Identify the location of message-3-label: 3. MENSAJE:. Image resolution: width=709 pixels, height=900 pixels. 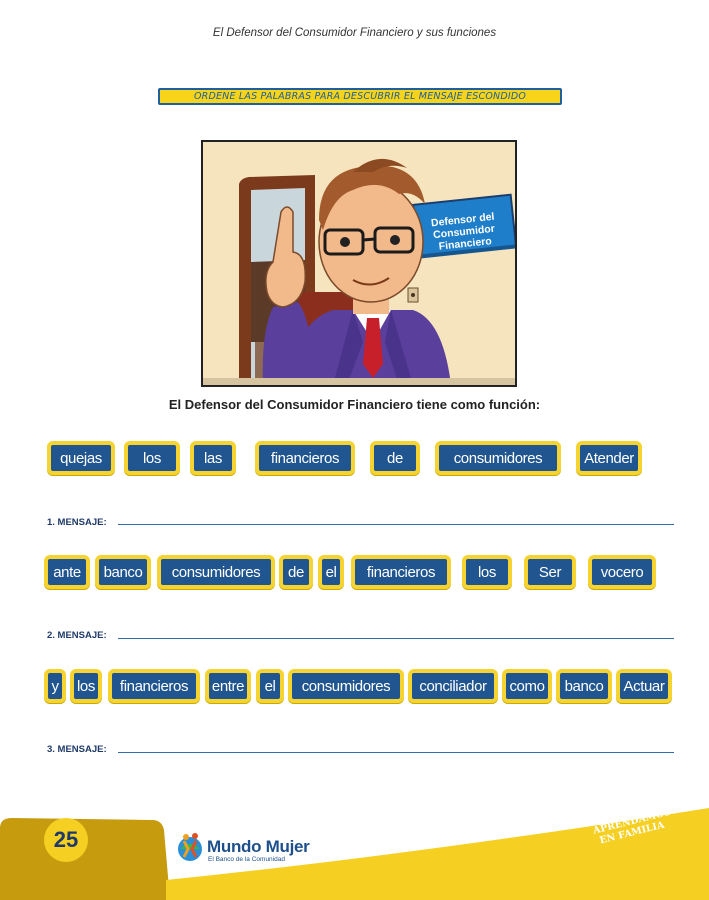
(77, 749).